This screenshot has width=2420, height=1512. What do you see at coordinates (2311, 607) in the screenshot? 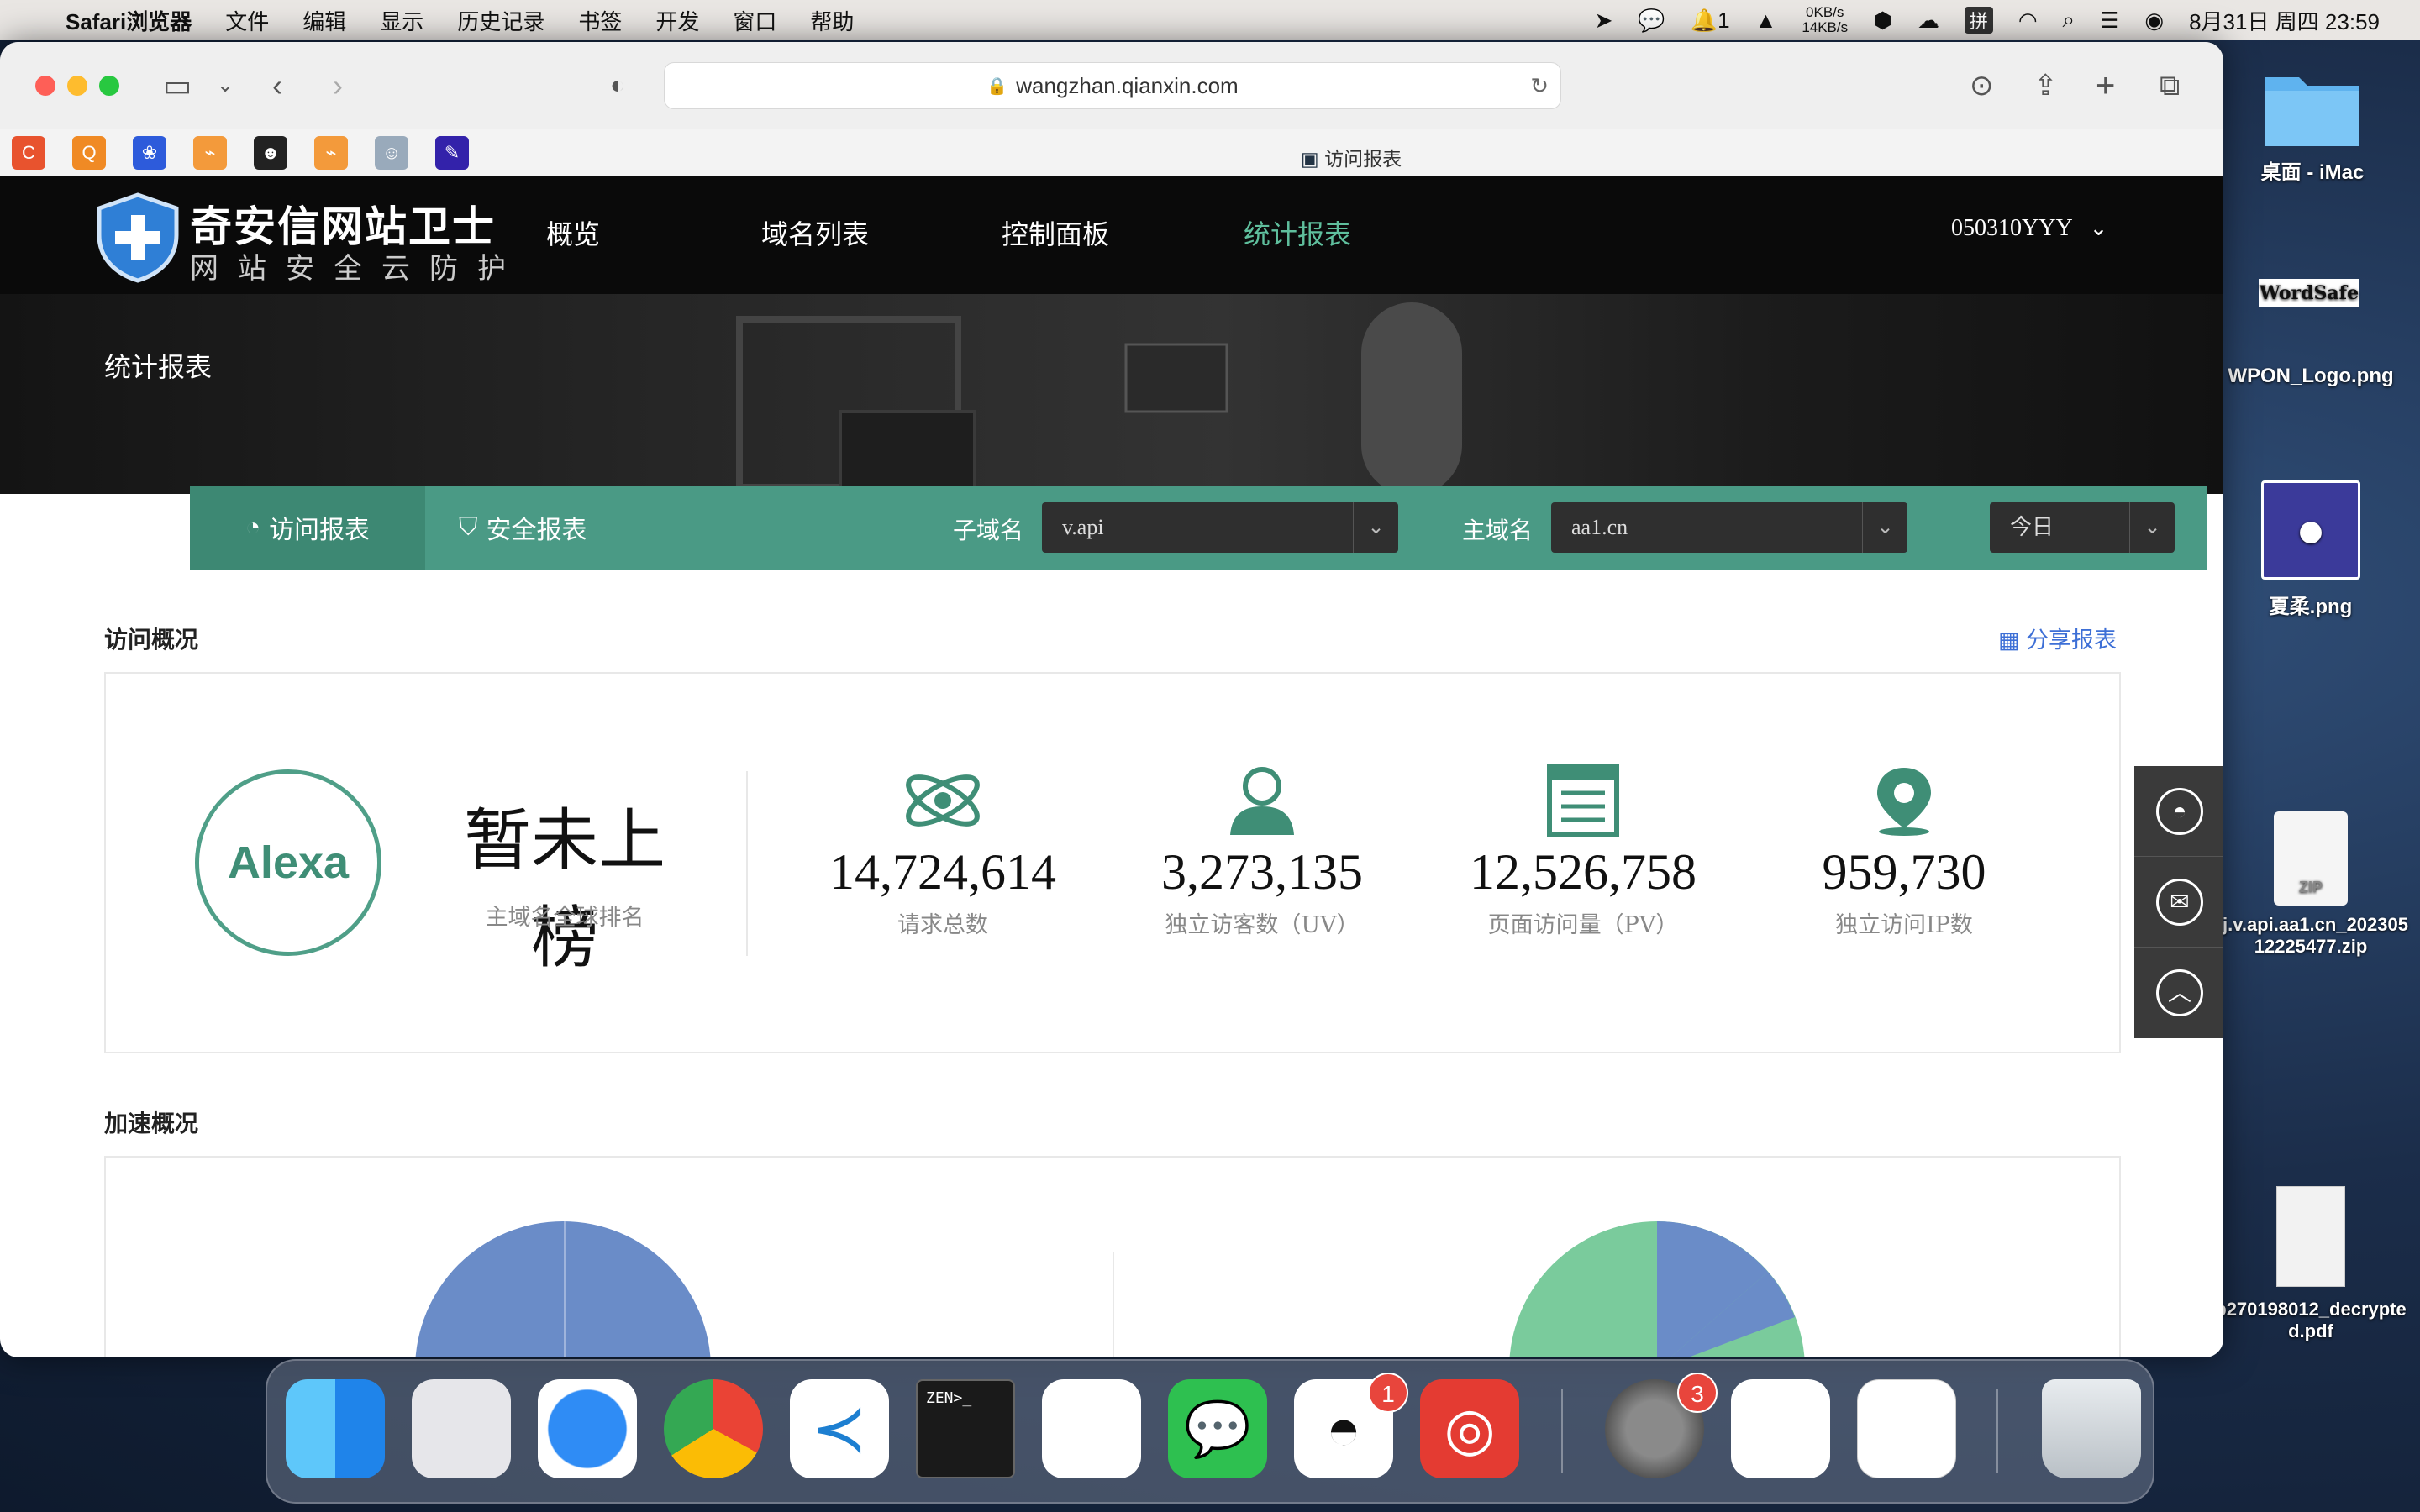
I see `desktop-icon-label: 夏柔.png` at bounding box center [2311, 607].